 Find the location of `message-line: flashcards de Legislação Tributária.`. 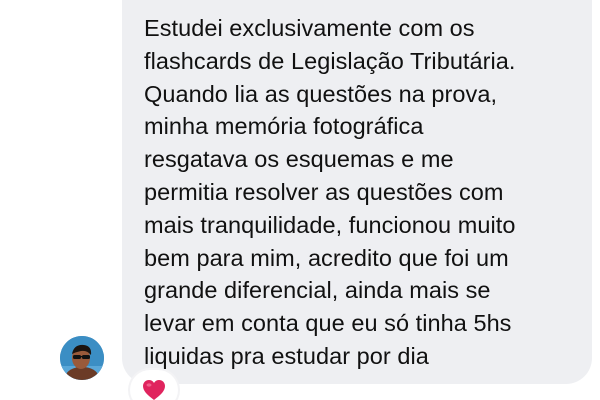

message-line: flashcards de Legislação Tributária. is located at coordinates (330, 60).